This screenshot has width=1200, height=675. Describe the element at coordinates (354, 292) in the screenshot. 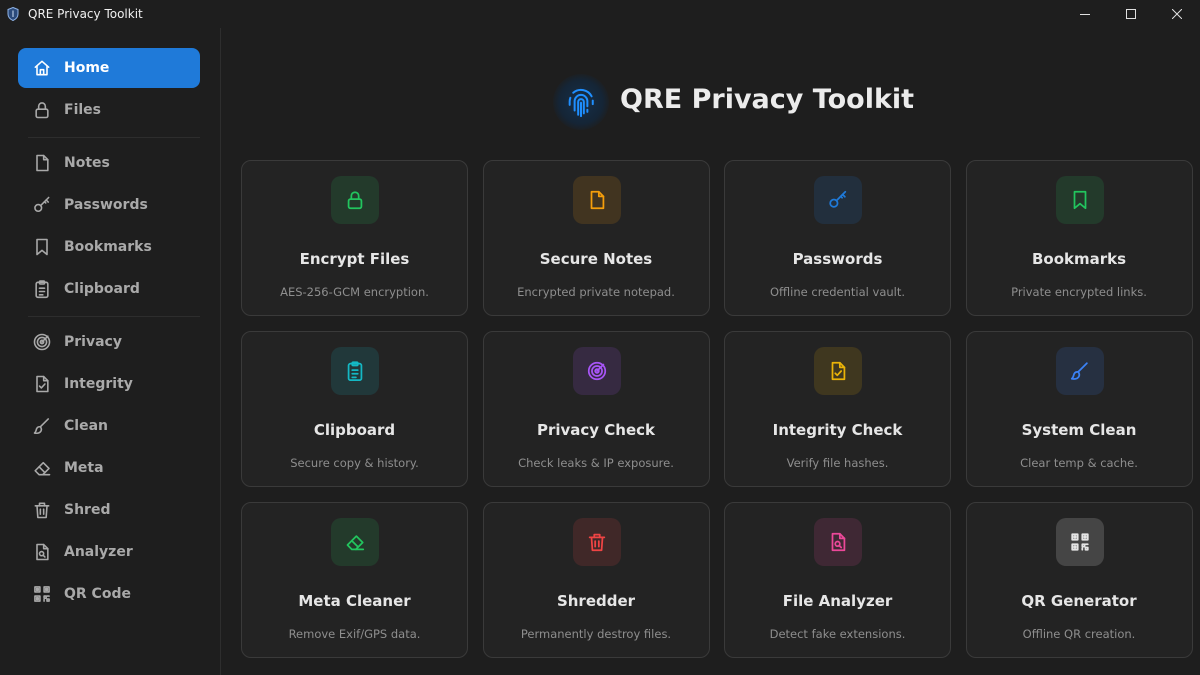

I see `card-description: AES-256-GCM encryption.` at that location.